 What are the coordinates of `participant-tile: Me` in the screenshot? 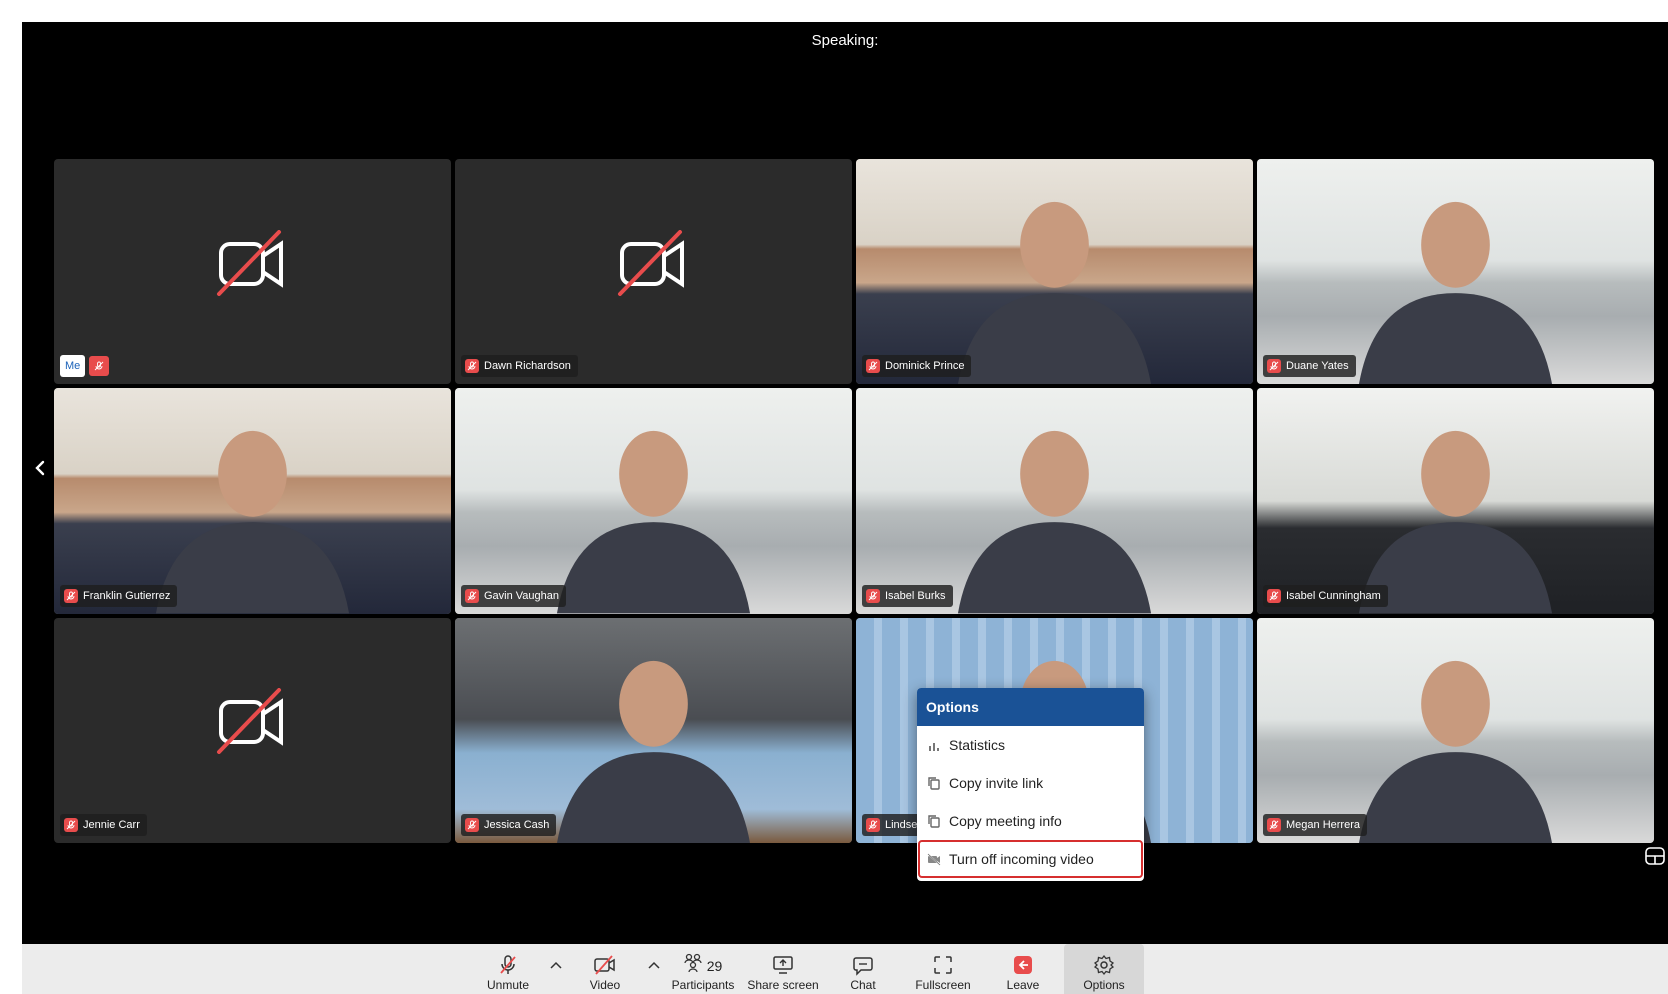 It's located at (252, 272).